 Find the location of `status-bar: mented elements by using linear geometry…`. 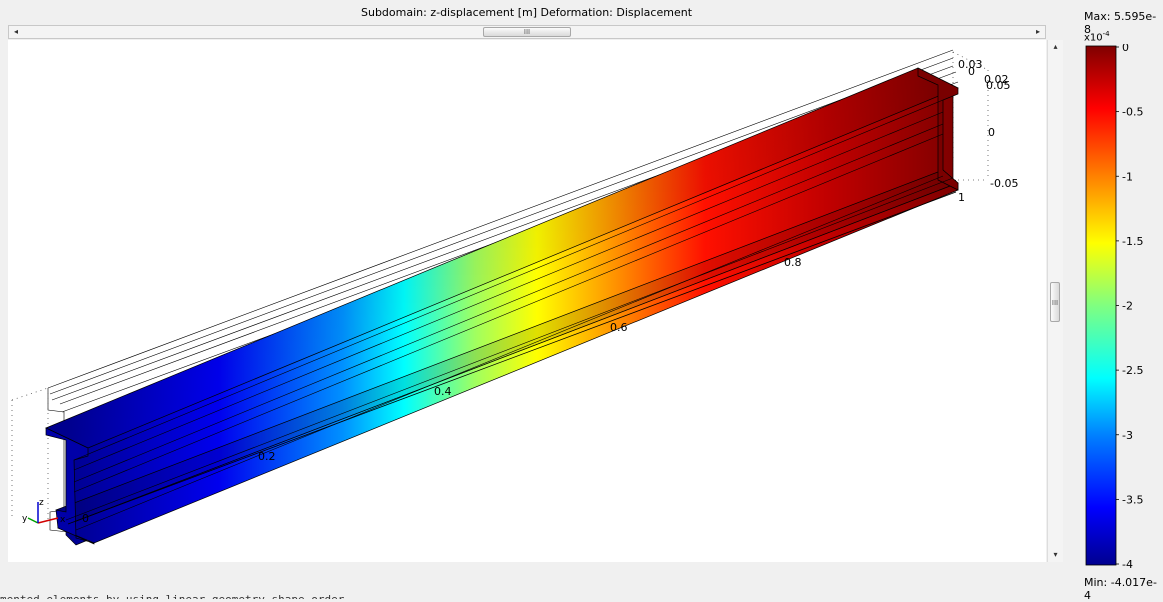

status-bar: mented elements by using linear geometry… is located at coordinates (581, 595).